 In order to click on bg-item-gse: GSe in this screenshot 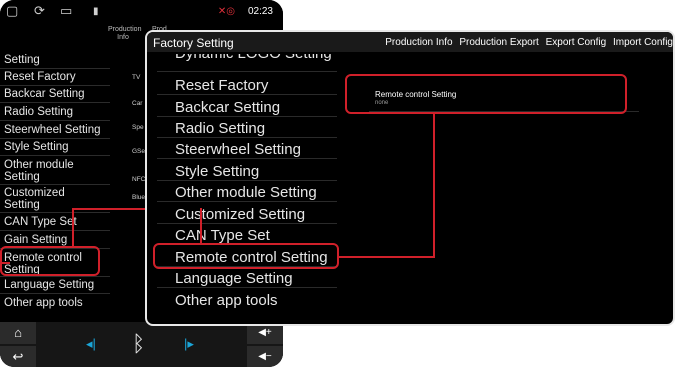, I will do `click(138, 151)`.